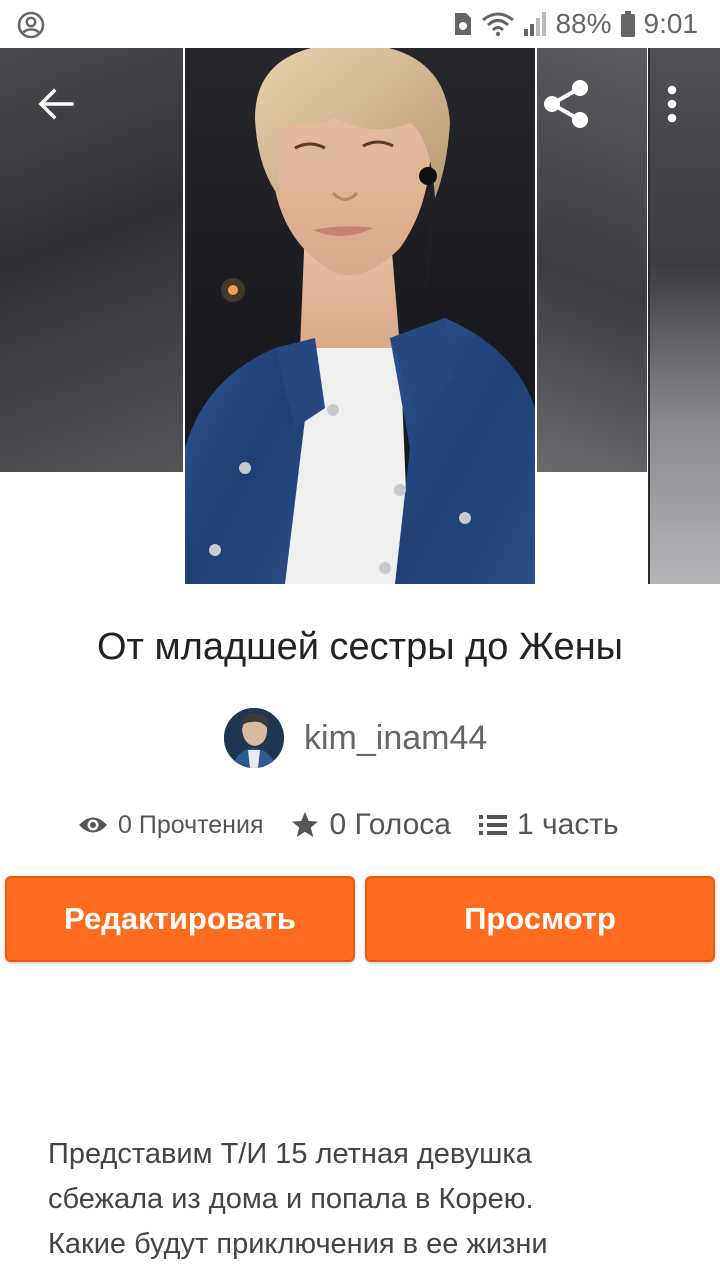  What do you see at coordinates (254, 738) in the screenshot?
I see `avatar` at bounding box center [254, 738].